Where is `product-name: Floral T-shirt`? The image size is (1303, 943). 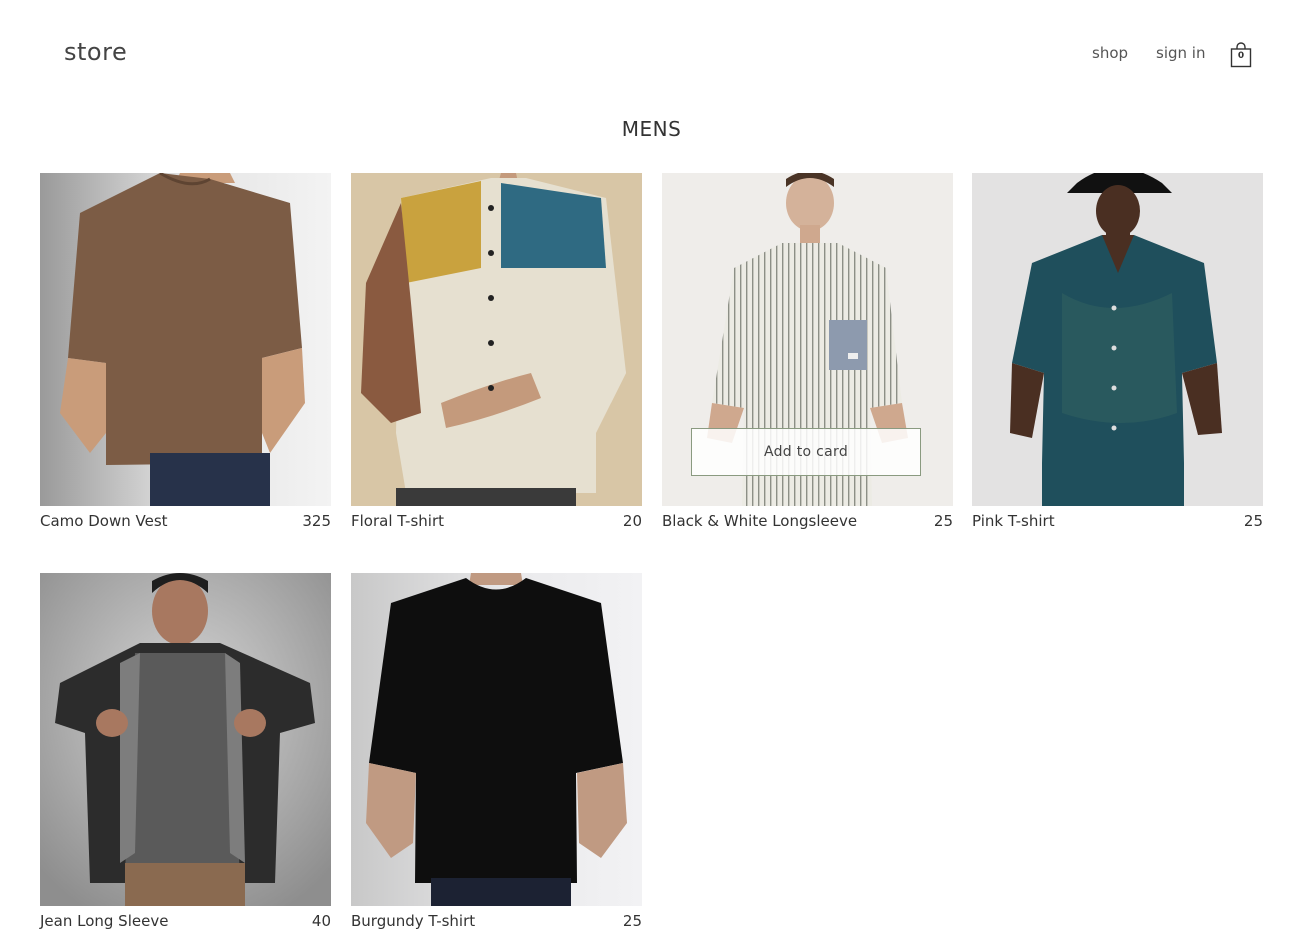 product-name: Floral T-shirt is located at coordinates (397, 521).